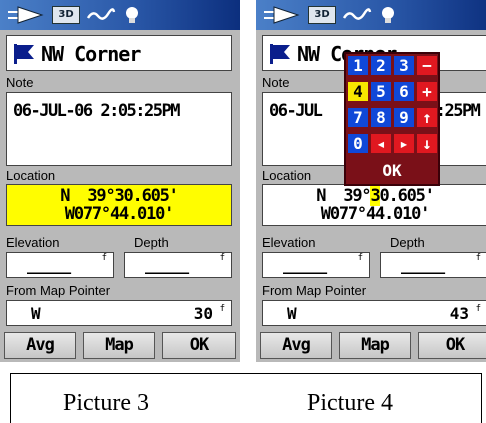 The height and width of the screenshot is (423, 486). Describe the element at coordinates (427, 117) in the screenshot. I see `keypad-key-up: ↑` at that location.